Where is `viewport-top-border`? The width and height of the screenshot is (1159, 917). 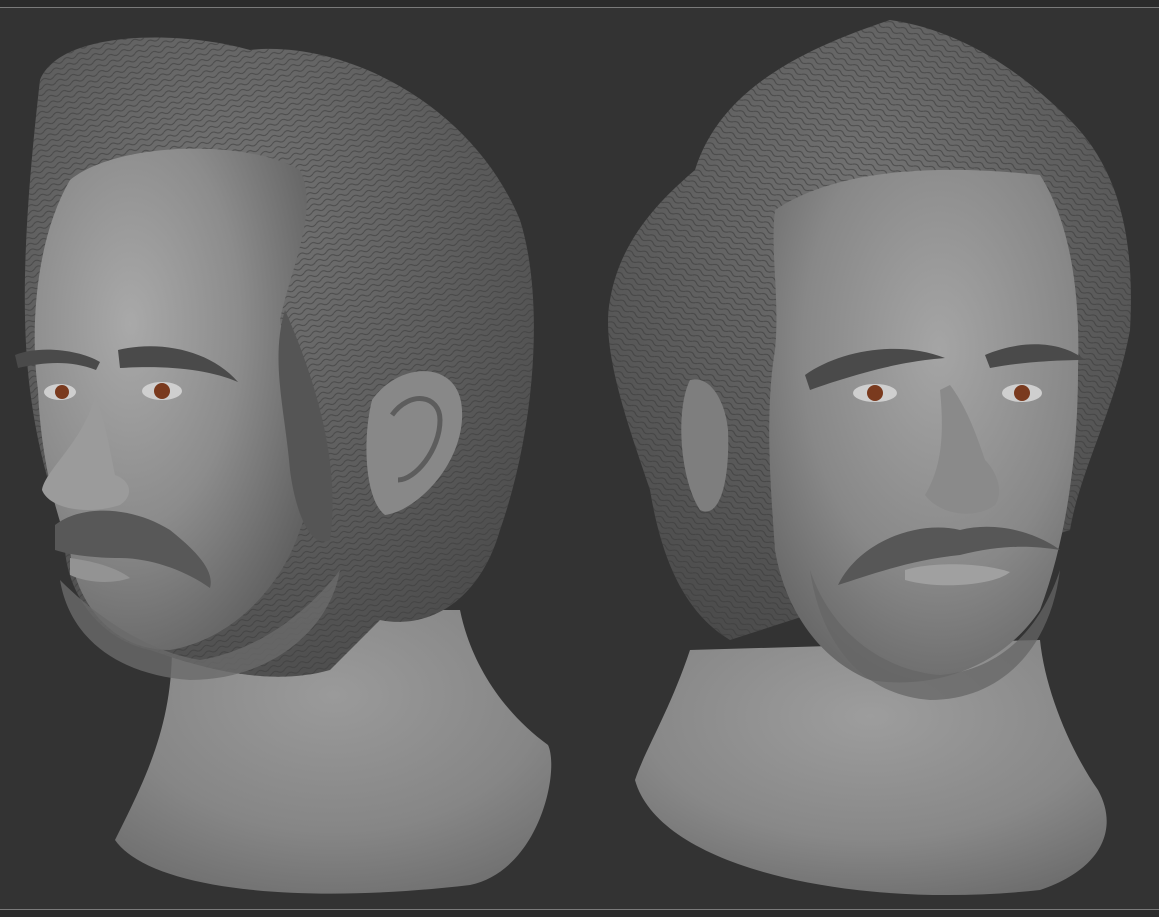 viewport-top-border is located at coordinates (579, 4).